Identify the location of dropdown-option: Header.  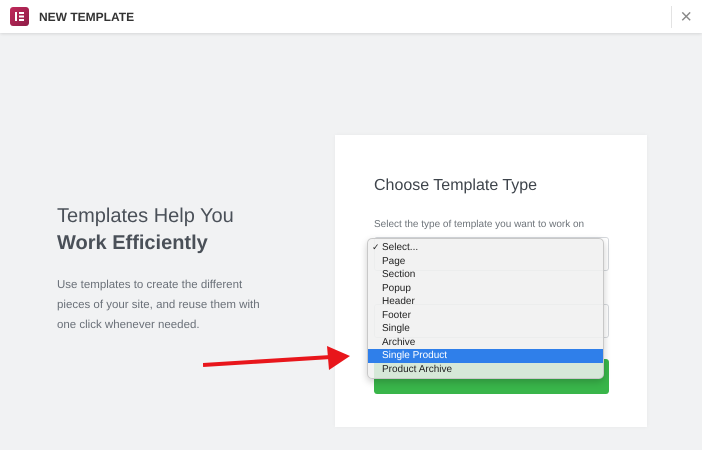
(485, 301).